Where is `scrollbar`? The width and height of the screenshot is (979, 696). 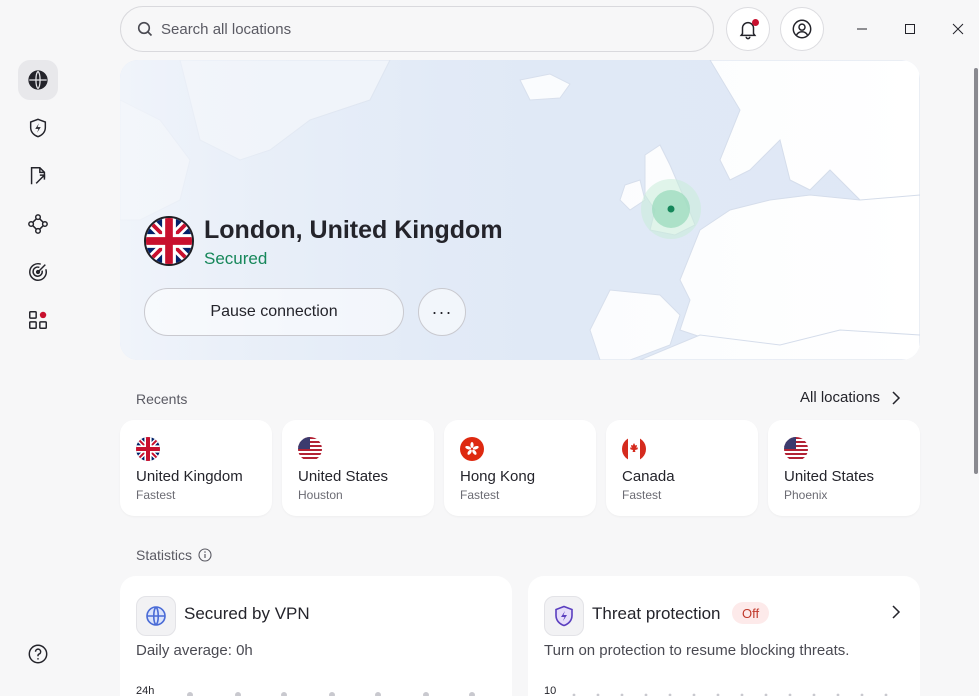 scrollbar is located at coordinates (976, 271).